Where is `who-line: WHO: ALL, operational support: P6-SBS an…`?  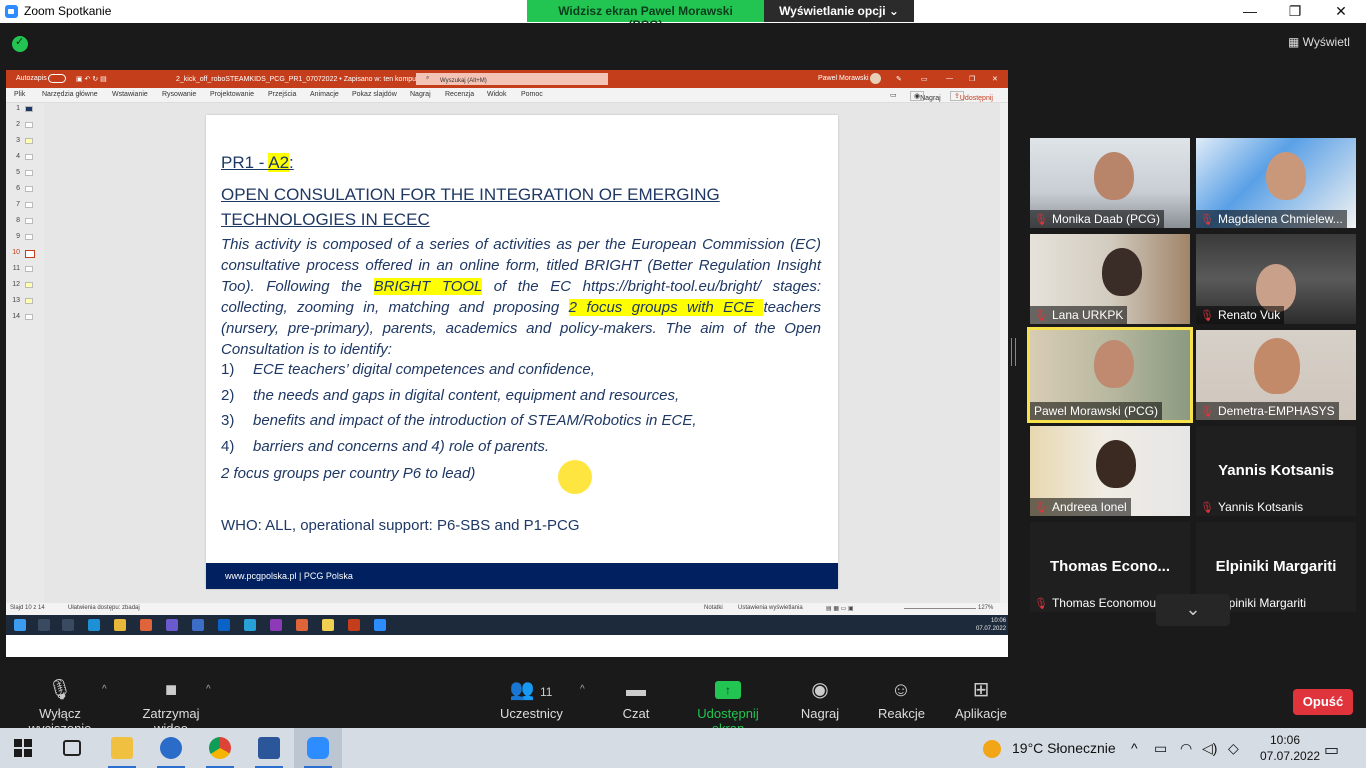 who-line: WHO: ALL, operational support: P6-SBS an… is located at coordinates (400, 525).